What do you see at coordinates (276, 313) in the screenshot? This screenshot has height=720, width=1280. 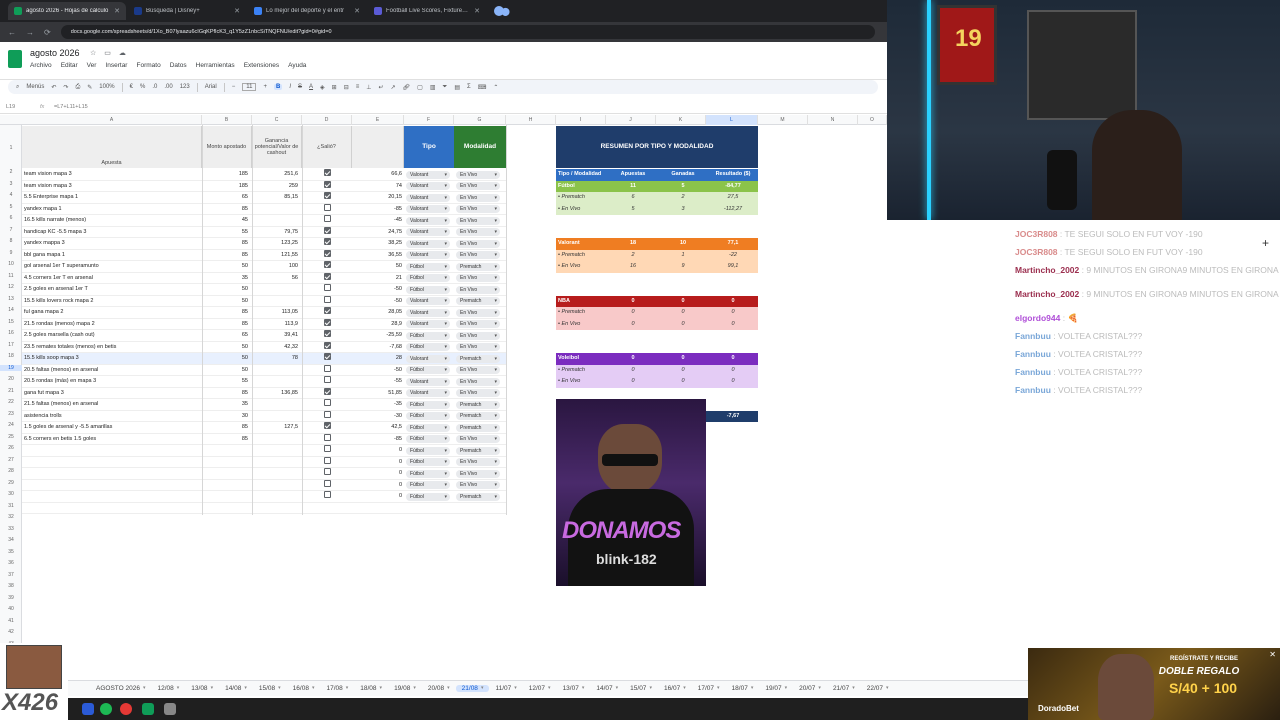 I see `cell-ganancia: 113,05` at bounding box center [276, 313].